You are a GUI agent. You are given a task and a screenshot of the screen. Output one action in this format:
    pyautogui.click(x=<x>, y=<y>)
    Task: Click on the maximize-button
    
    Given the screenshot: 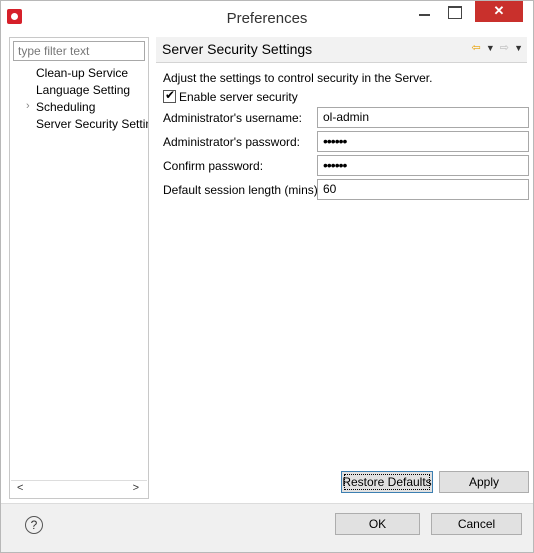 What is the action you would take?
    pyautogui.click(x=454, y=12)
    